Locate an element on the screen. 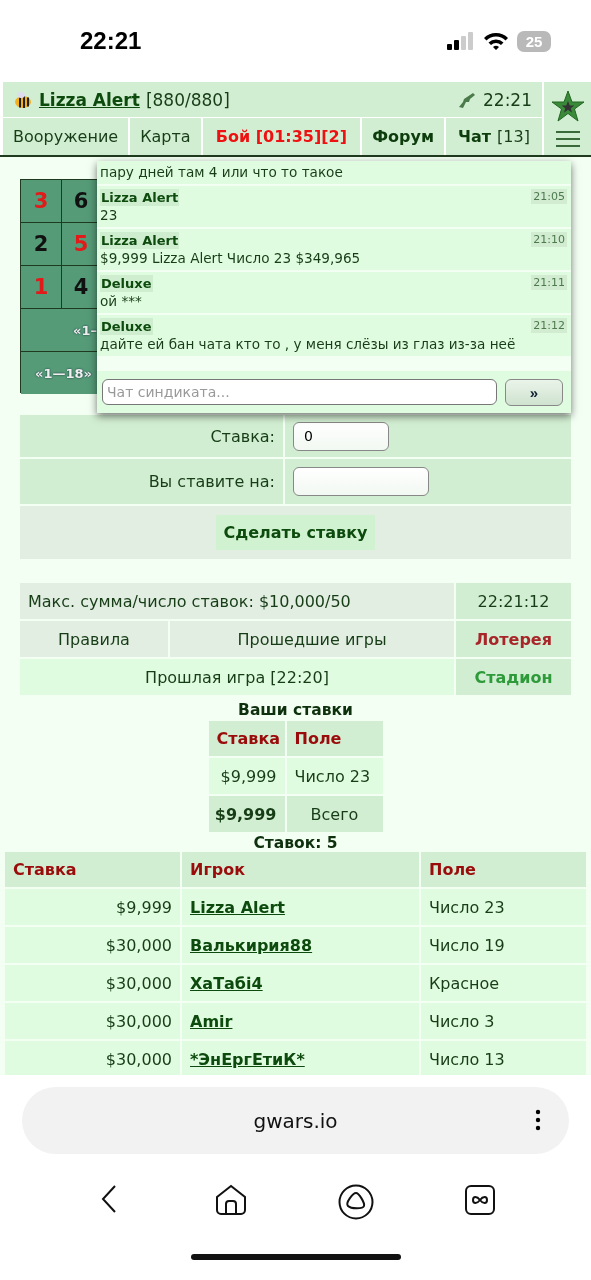  info-link: Прошедшие игры is located at coordinates (312, 639).